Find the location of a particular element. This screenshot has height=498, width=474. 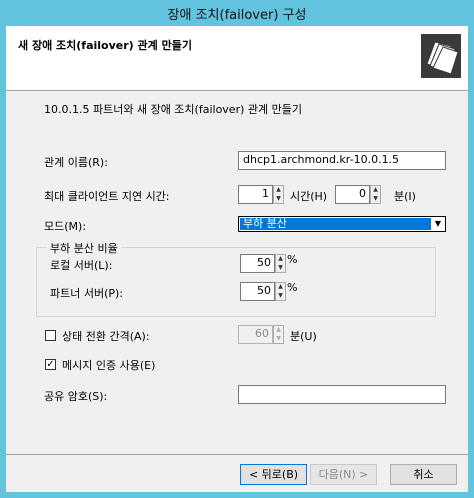

local-server-value: 50 is located at coordinates (257, 263).